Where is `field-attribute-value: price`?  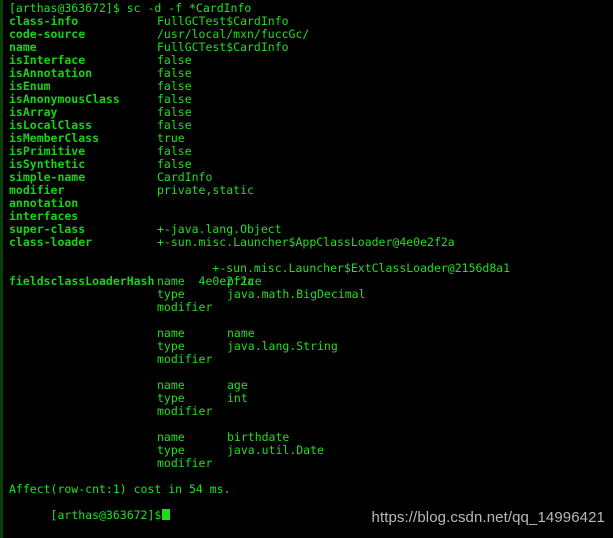 field-attribute-value: price is located at coordinates (244, 281).